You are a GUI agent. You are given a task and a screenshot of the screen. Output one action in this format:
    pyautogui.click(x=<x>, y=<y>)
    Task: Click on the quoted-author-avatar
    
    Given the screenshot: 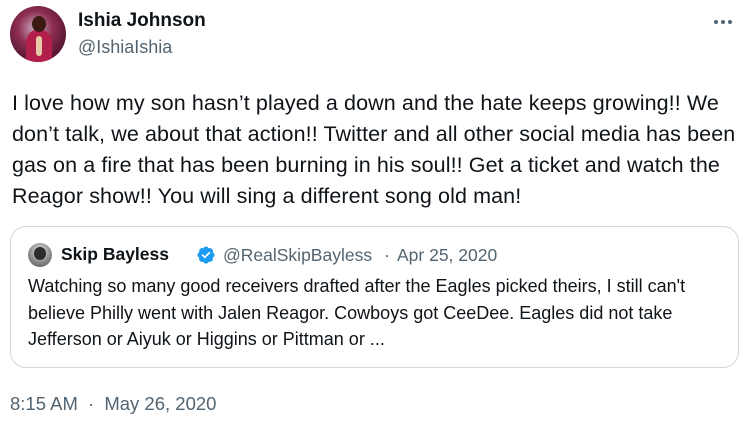 What is the action you would take?
    pyautogui.click(x=40, y=255)
    